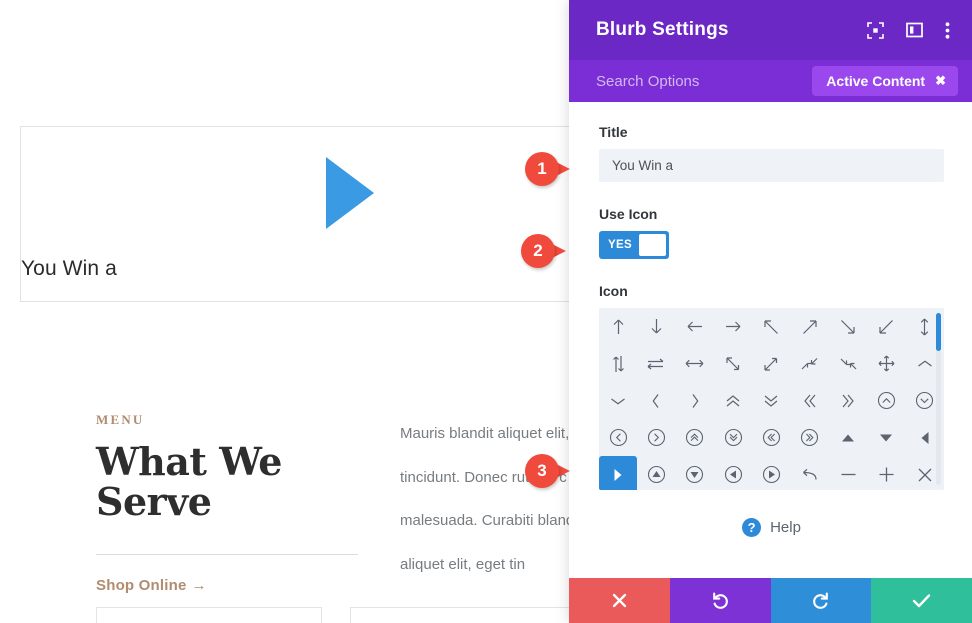 This screenshot has width=972, height=623. I want to click on icon-arrow-down-left, so click(886, 326).